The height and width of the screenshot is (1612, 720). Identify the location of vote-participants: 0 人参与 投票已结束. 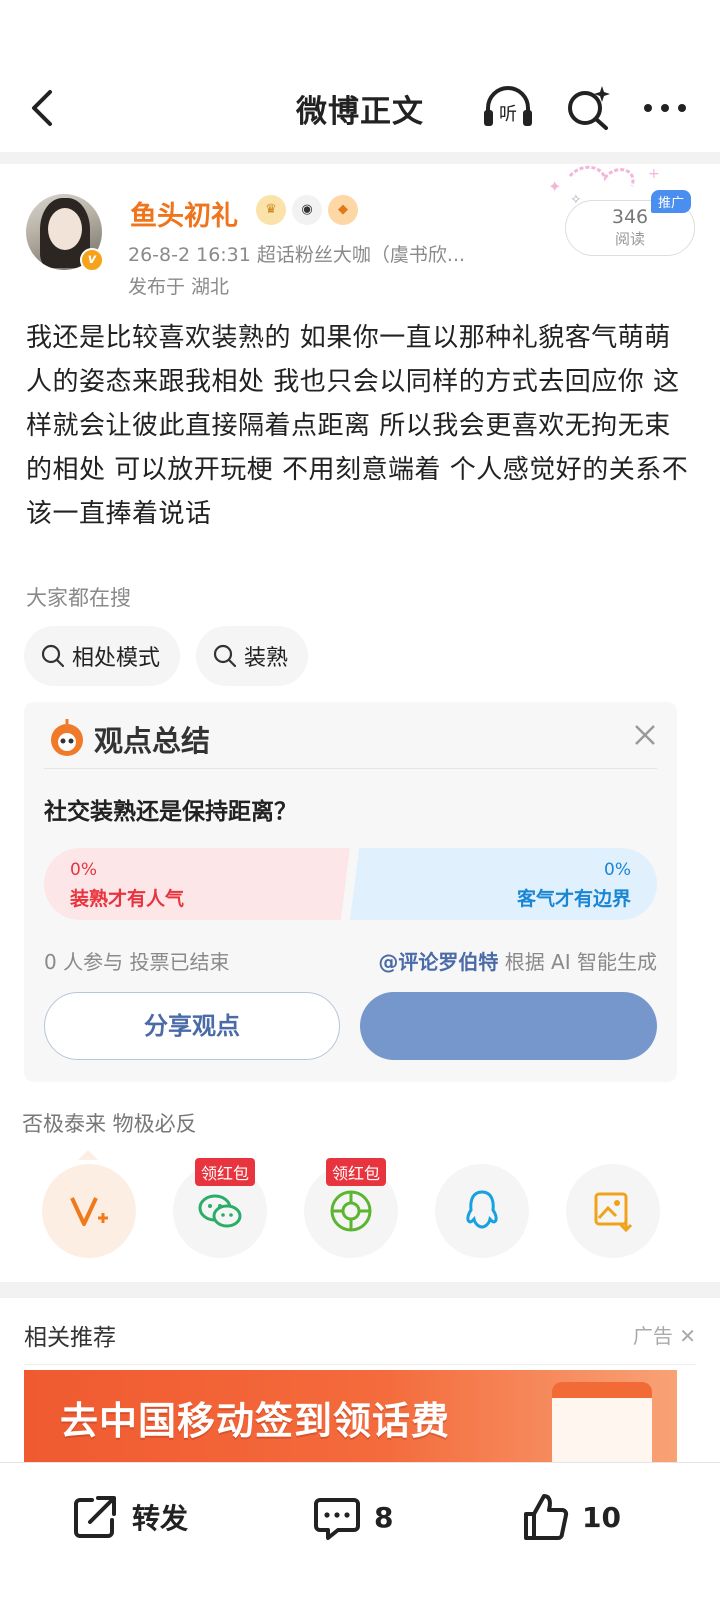
(137, 962).